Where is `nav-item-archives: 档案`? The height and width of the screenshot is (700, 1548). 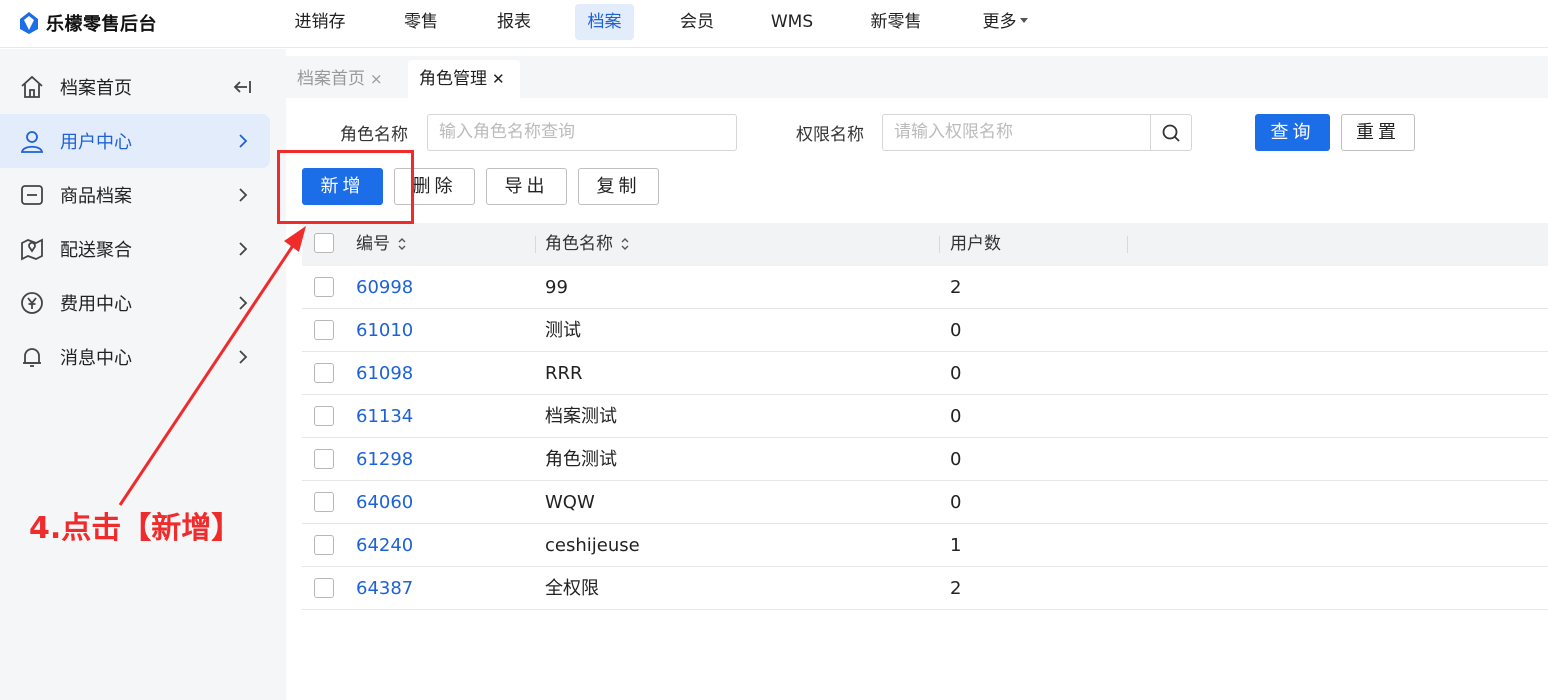
nav-item-archives: 档案 is located at coordinates (604, 22).